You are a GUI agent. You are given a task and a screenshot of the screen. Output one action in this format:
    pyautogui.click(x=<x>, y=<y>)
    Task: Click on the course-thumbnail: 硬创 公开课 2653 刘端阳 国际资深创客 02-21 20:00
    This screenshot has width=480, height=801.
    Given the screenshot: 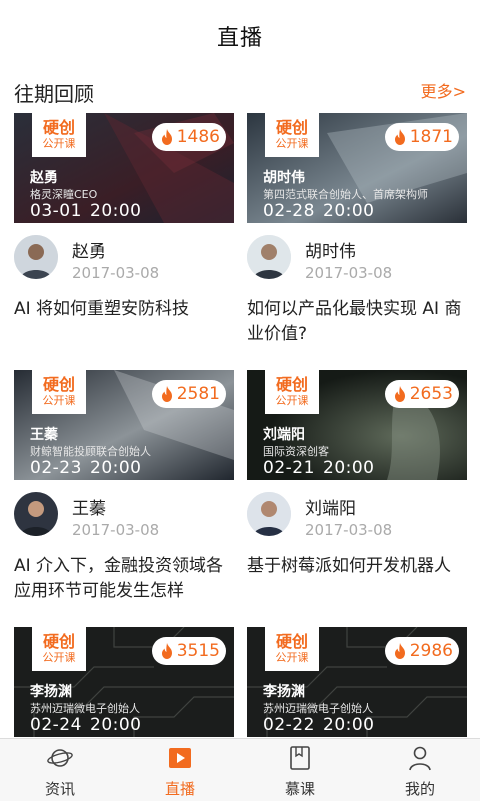 What is the action you would take?
    pyautogui.click(x=357, y=425)
    